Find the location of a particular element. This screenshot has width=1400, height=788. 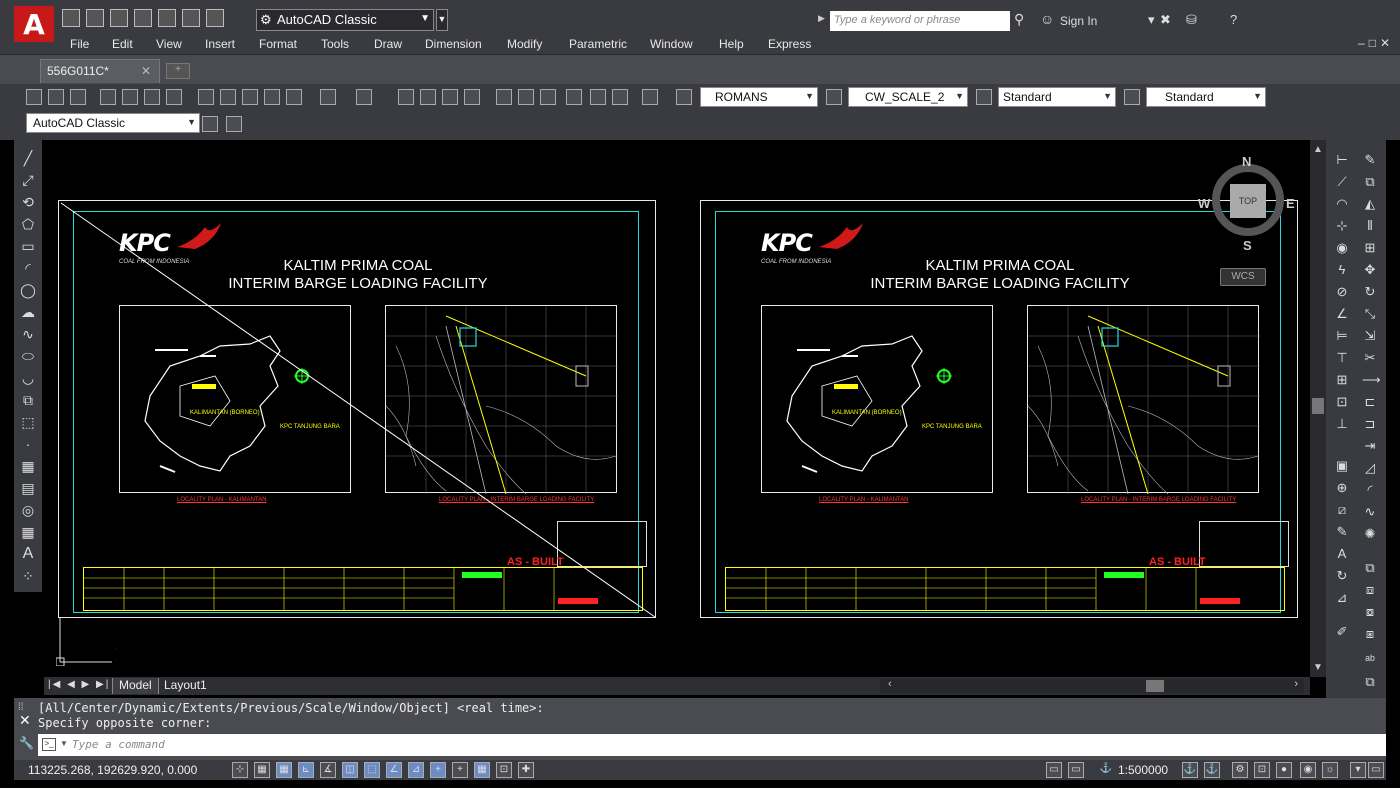

object-snap-icon: ◫ is located at coordinates (350, 770).